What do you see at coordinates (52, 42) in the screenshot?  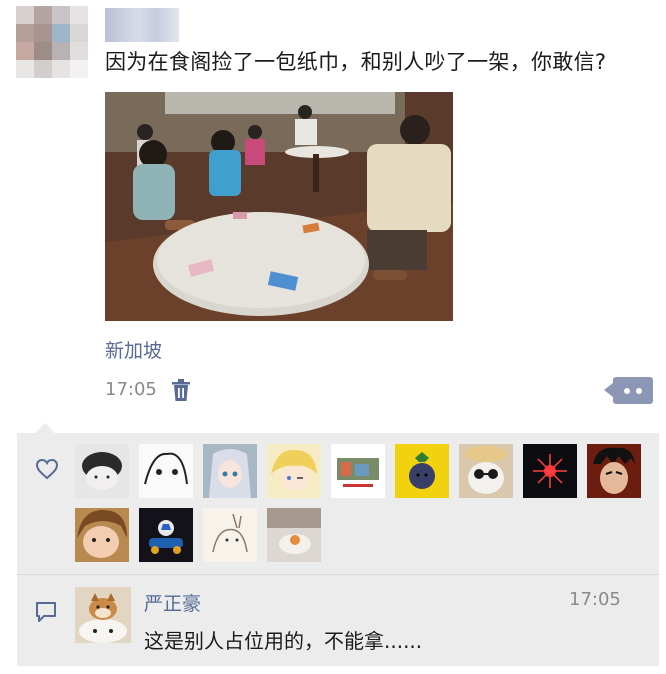 I see `author-avatar` at bounding box center [52, 42].